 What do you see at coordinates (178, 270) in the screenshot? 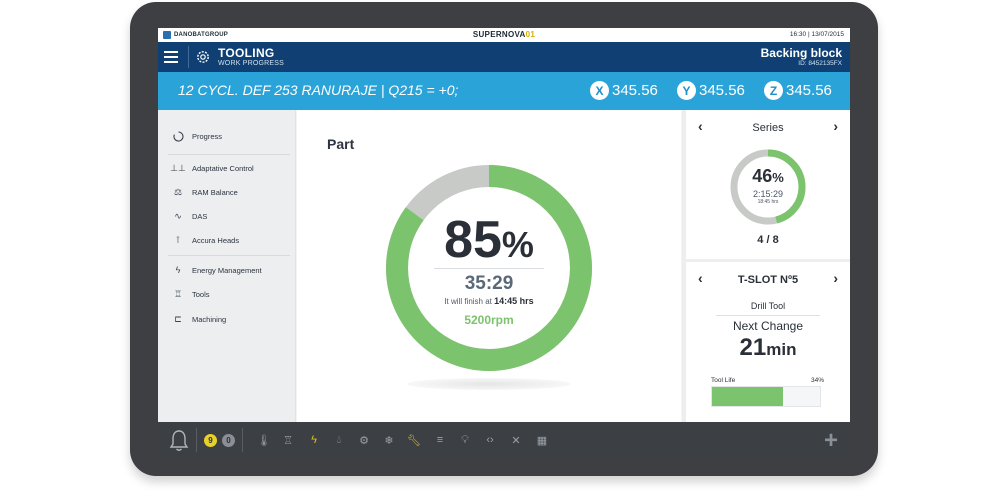
I see `energy-icon: ϟ` at bounding box center [178, 270].